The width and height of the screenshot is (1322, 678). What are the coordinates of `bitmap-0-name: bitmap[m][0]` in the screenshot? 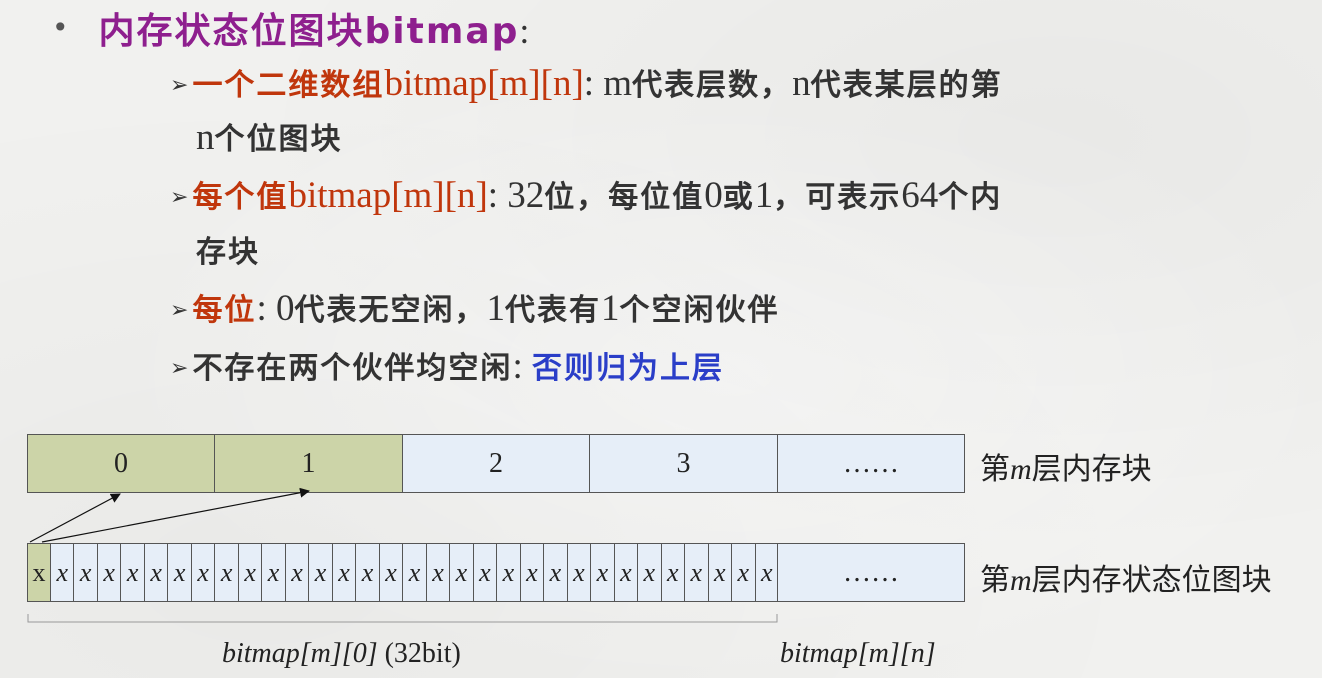 It's located at (300, 653).